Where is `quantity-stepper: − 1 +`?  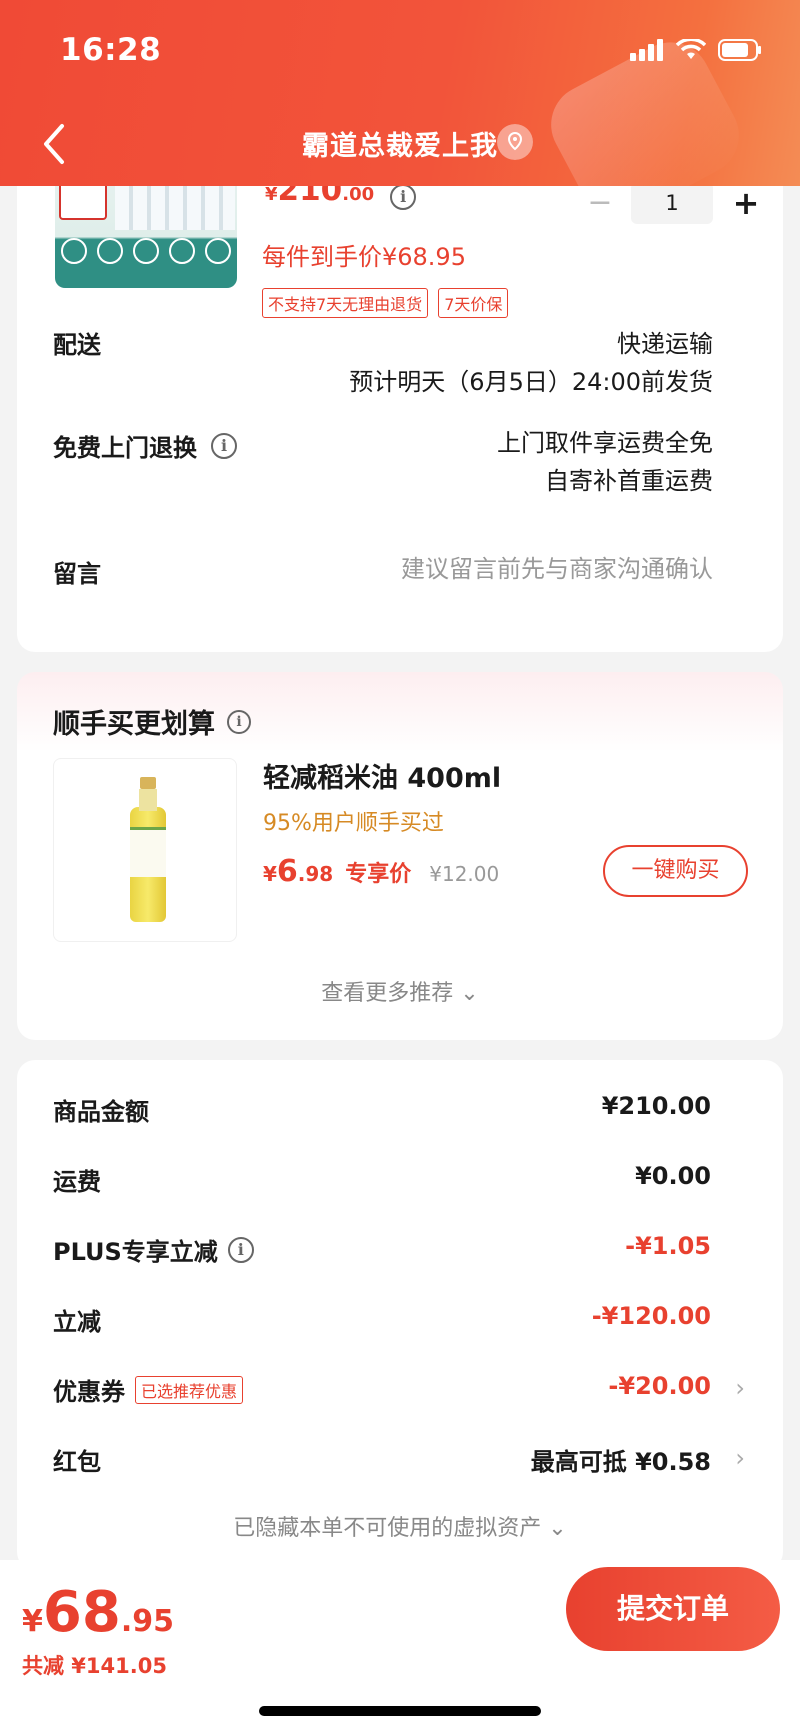
quantity-stepper: − 1 + is located at coordinates (673, 203).